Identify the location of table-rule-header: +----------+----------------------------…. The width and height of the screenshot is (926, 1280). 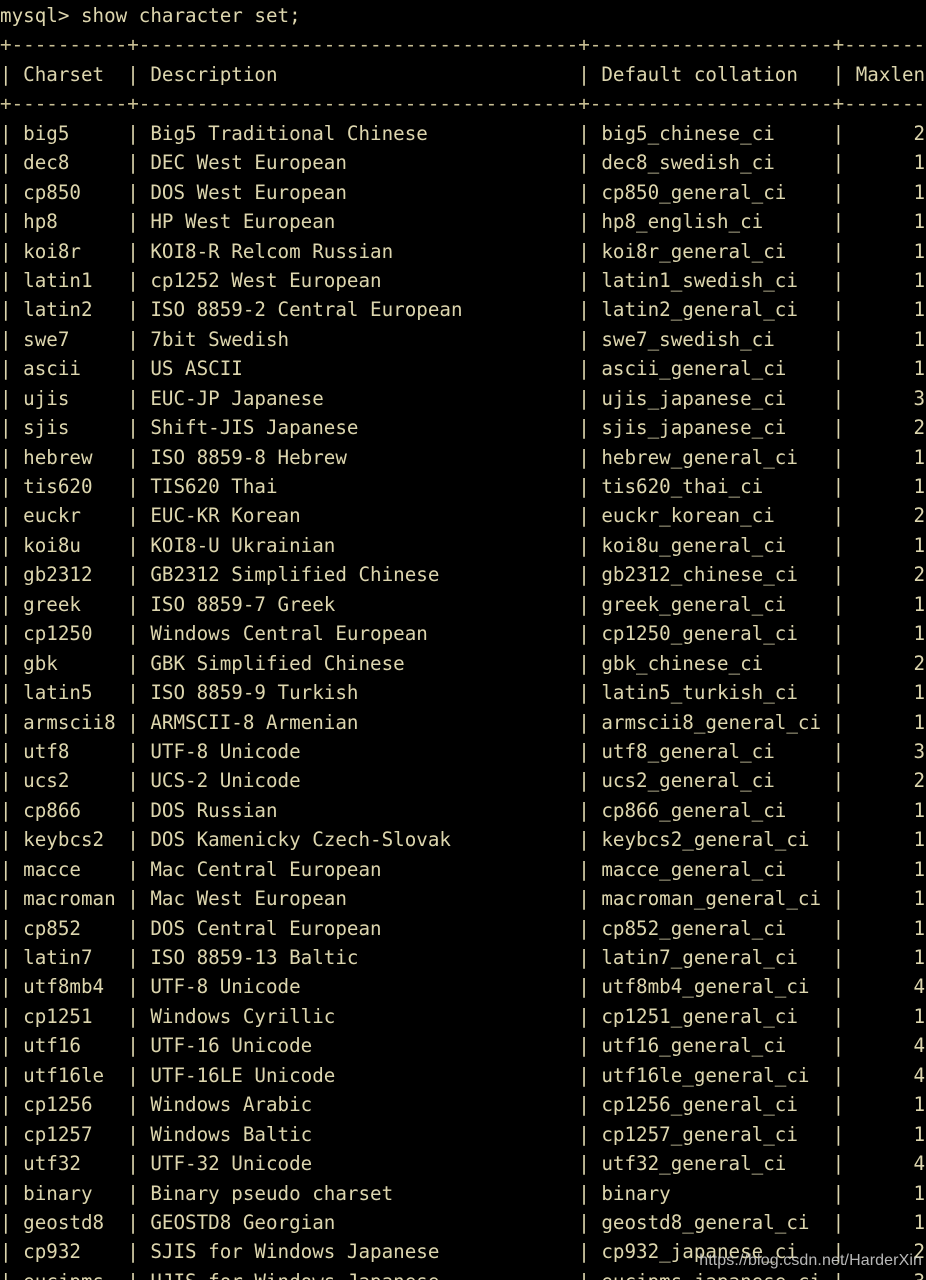
(463, 104).